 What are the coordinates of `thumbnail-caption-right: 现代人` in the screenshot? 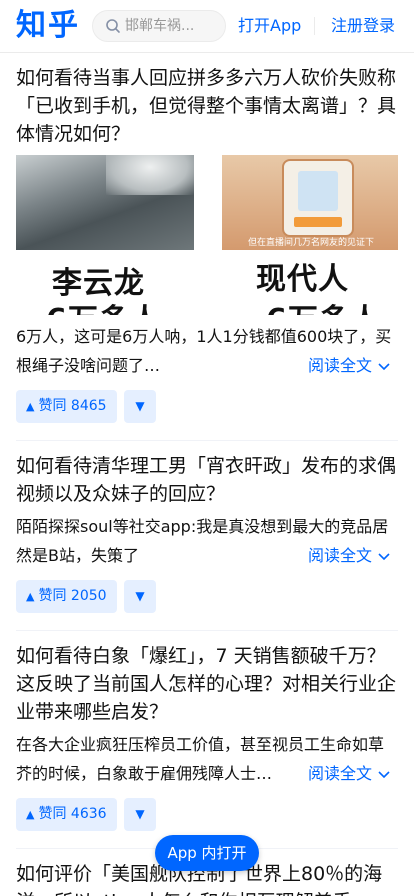 It's located at (302, 279).